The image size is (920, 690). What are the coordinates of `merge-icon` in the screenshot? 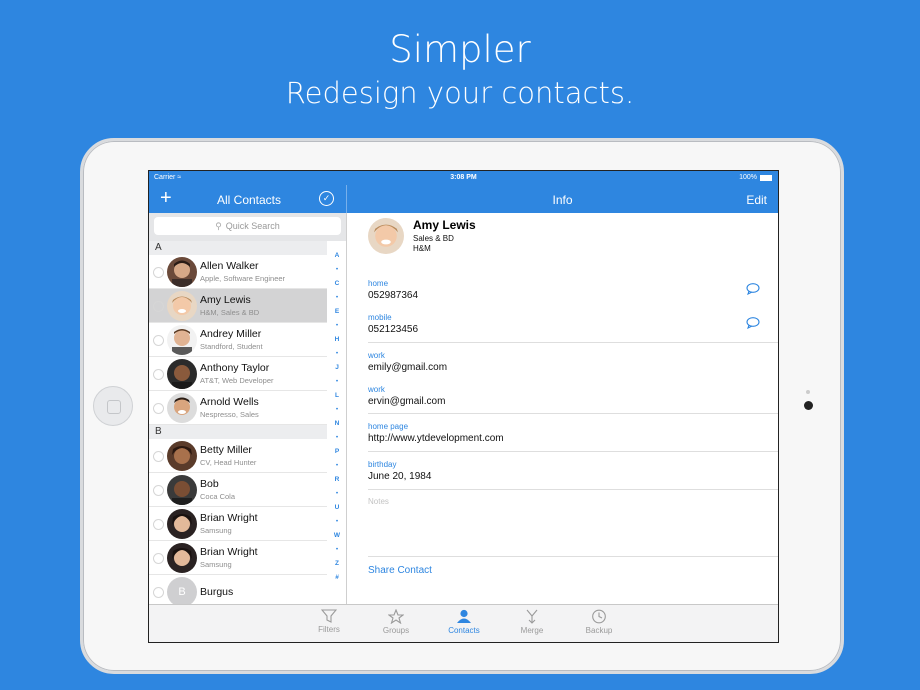 It's located at (532, 616).